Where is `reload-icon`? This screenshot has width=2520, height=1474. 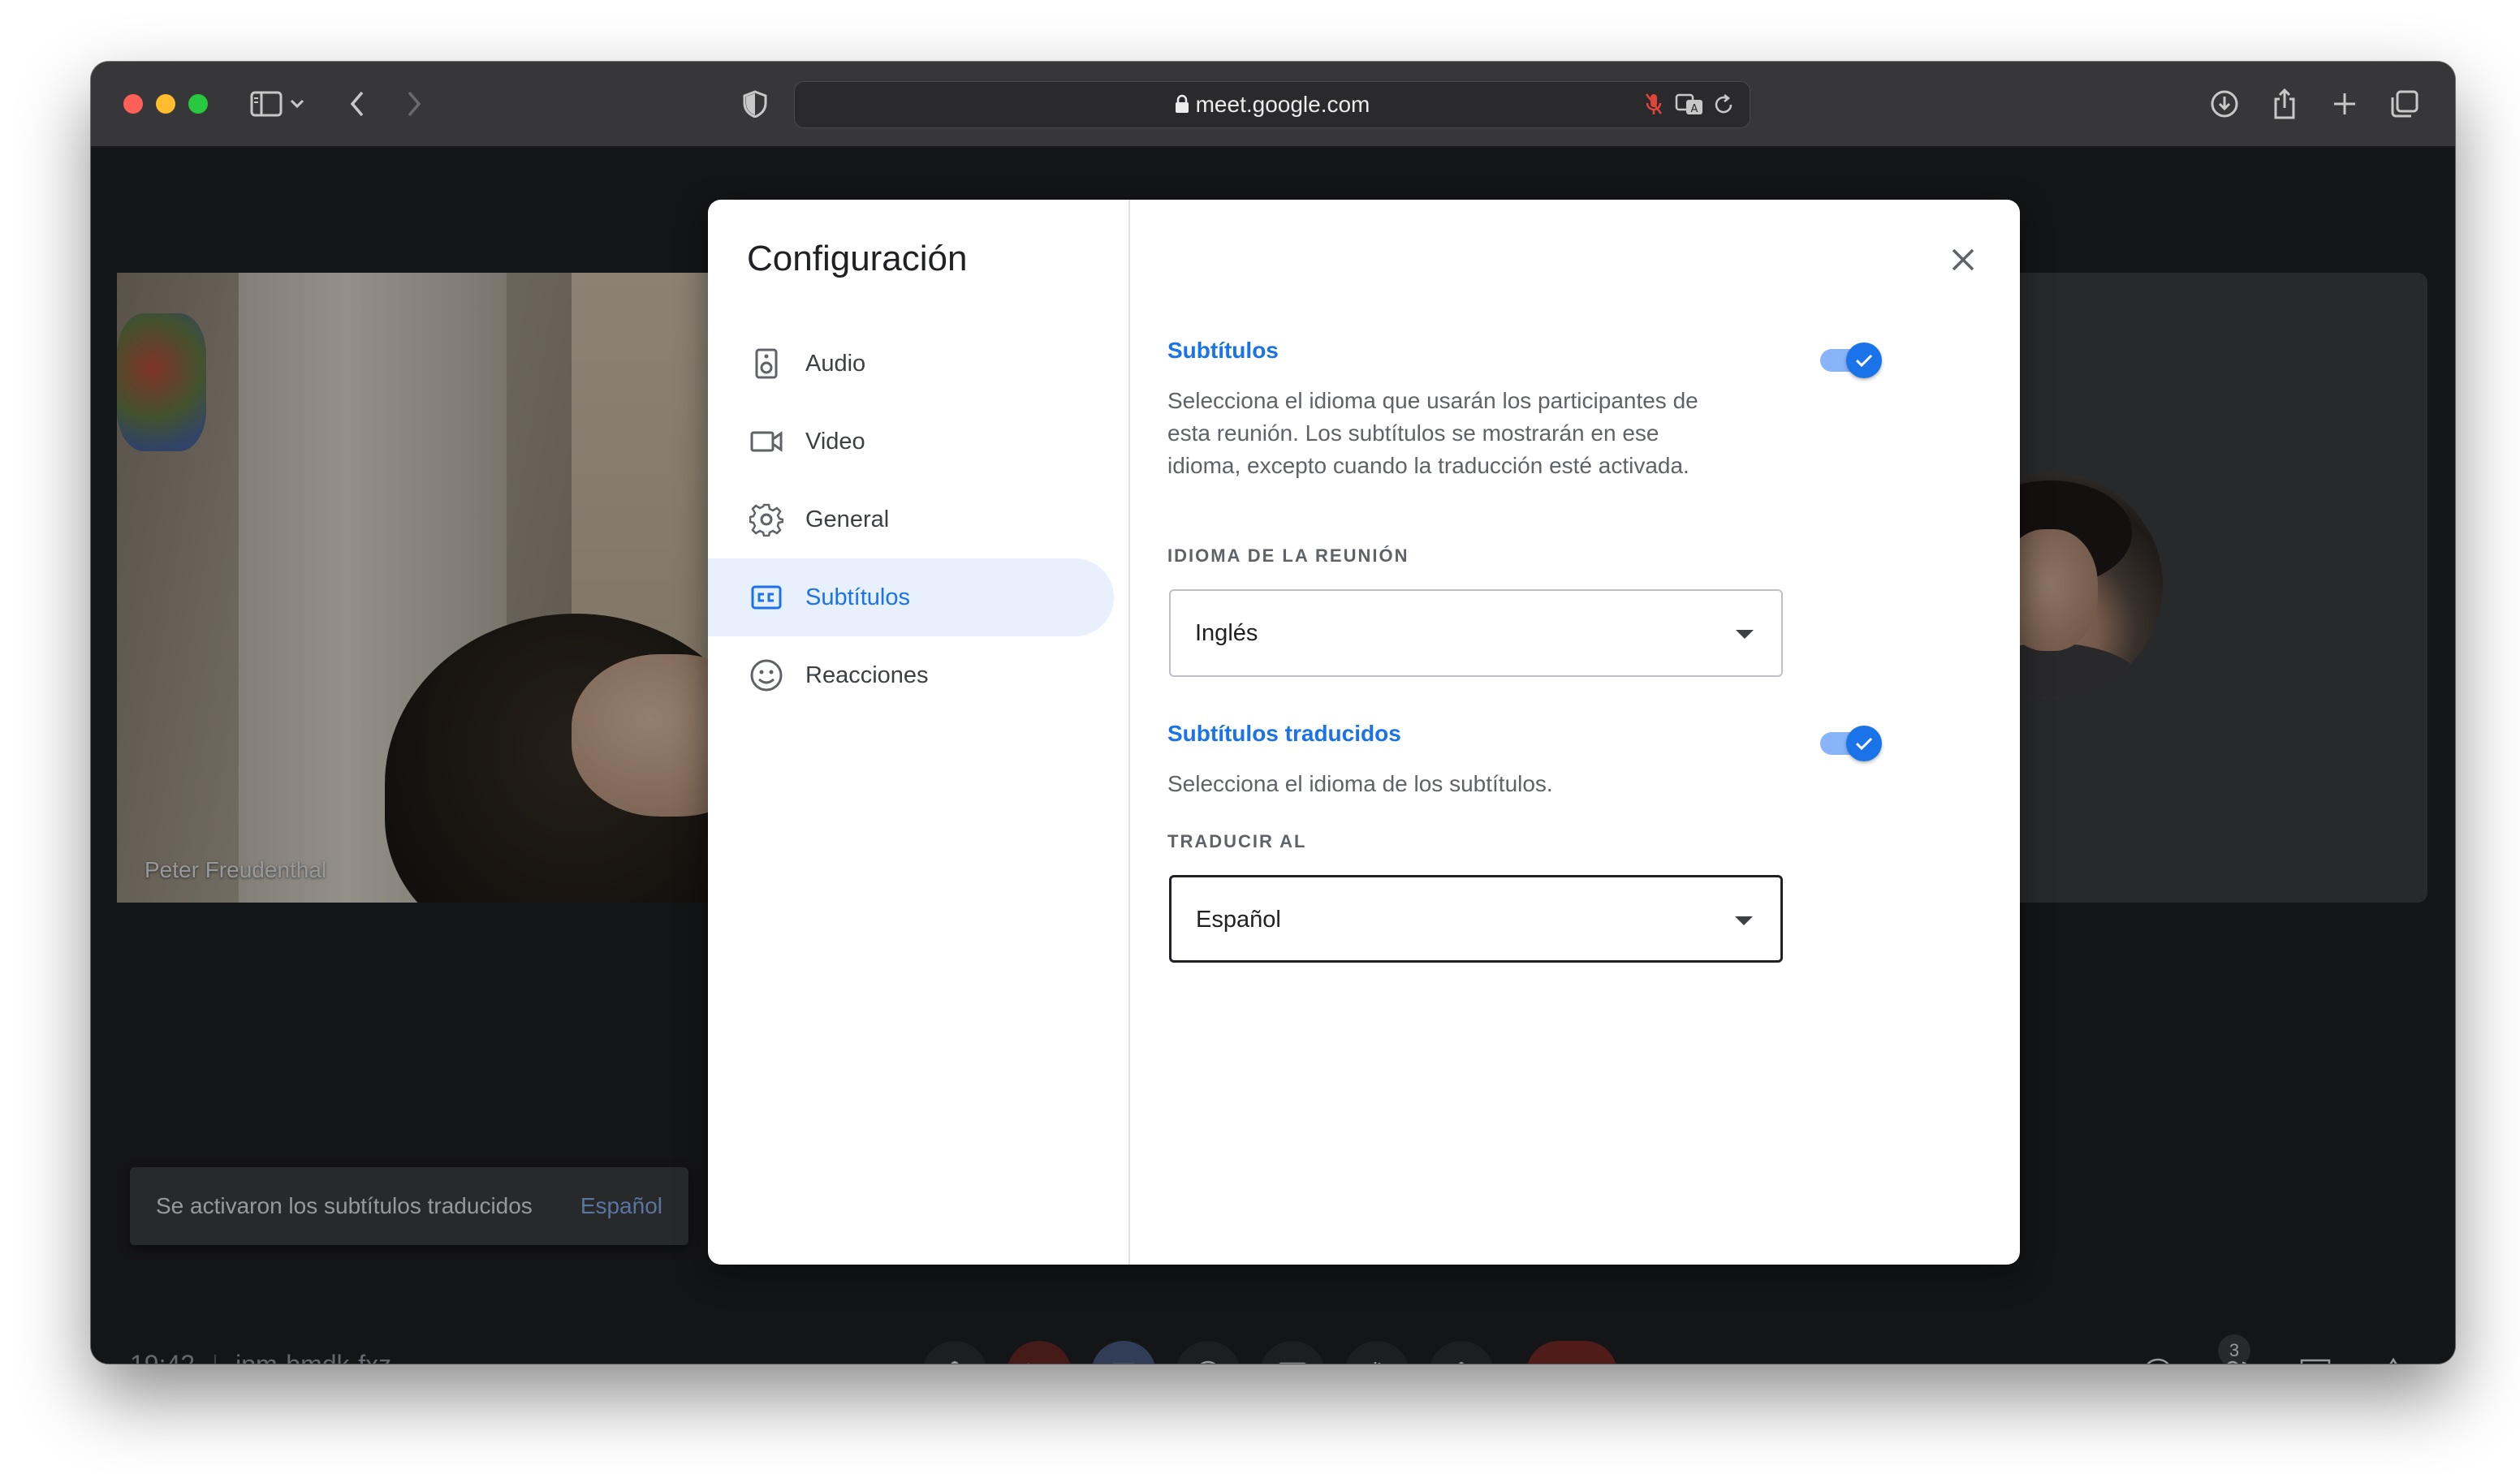
reload-icon is located at coordinates (1724, 107).